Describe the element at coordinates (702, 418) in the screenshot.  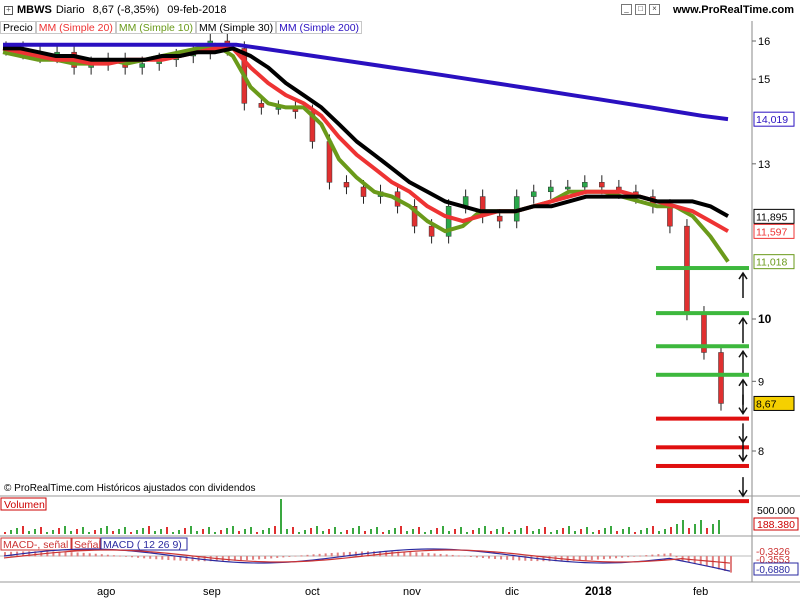
I see `support-level-line` at that location.